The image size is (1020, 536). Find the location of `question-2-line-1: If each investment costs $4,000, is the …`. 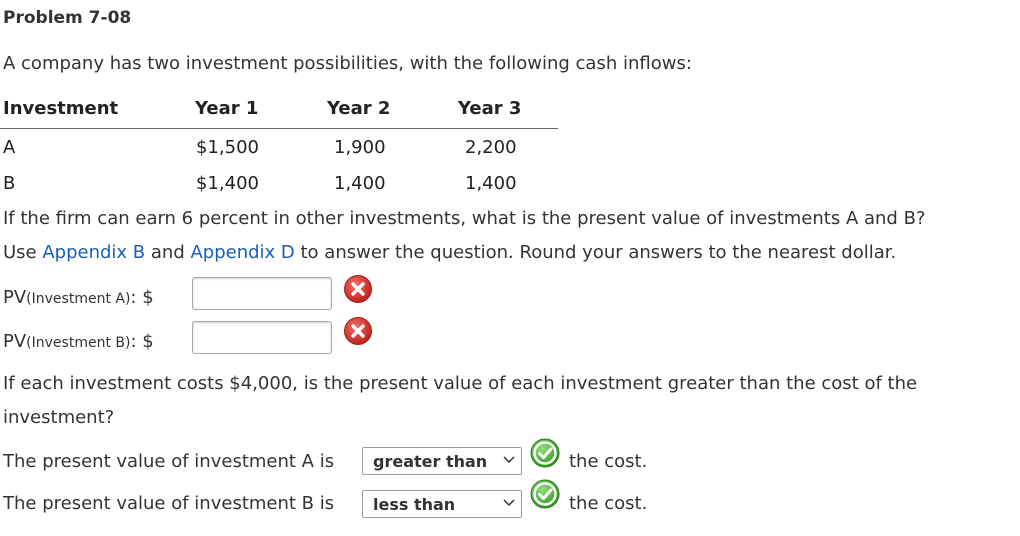

question-2-line-1: If each investment costs $4,000, is the … is located at coordinates (460, 383).